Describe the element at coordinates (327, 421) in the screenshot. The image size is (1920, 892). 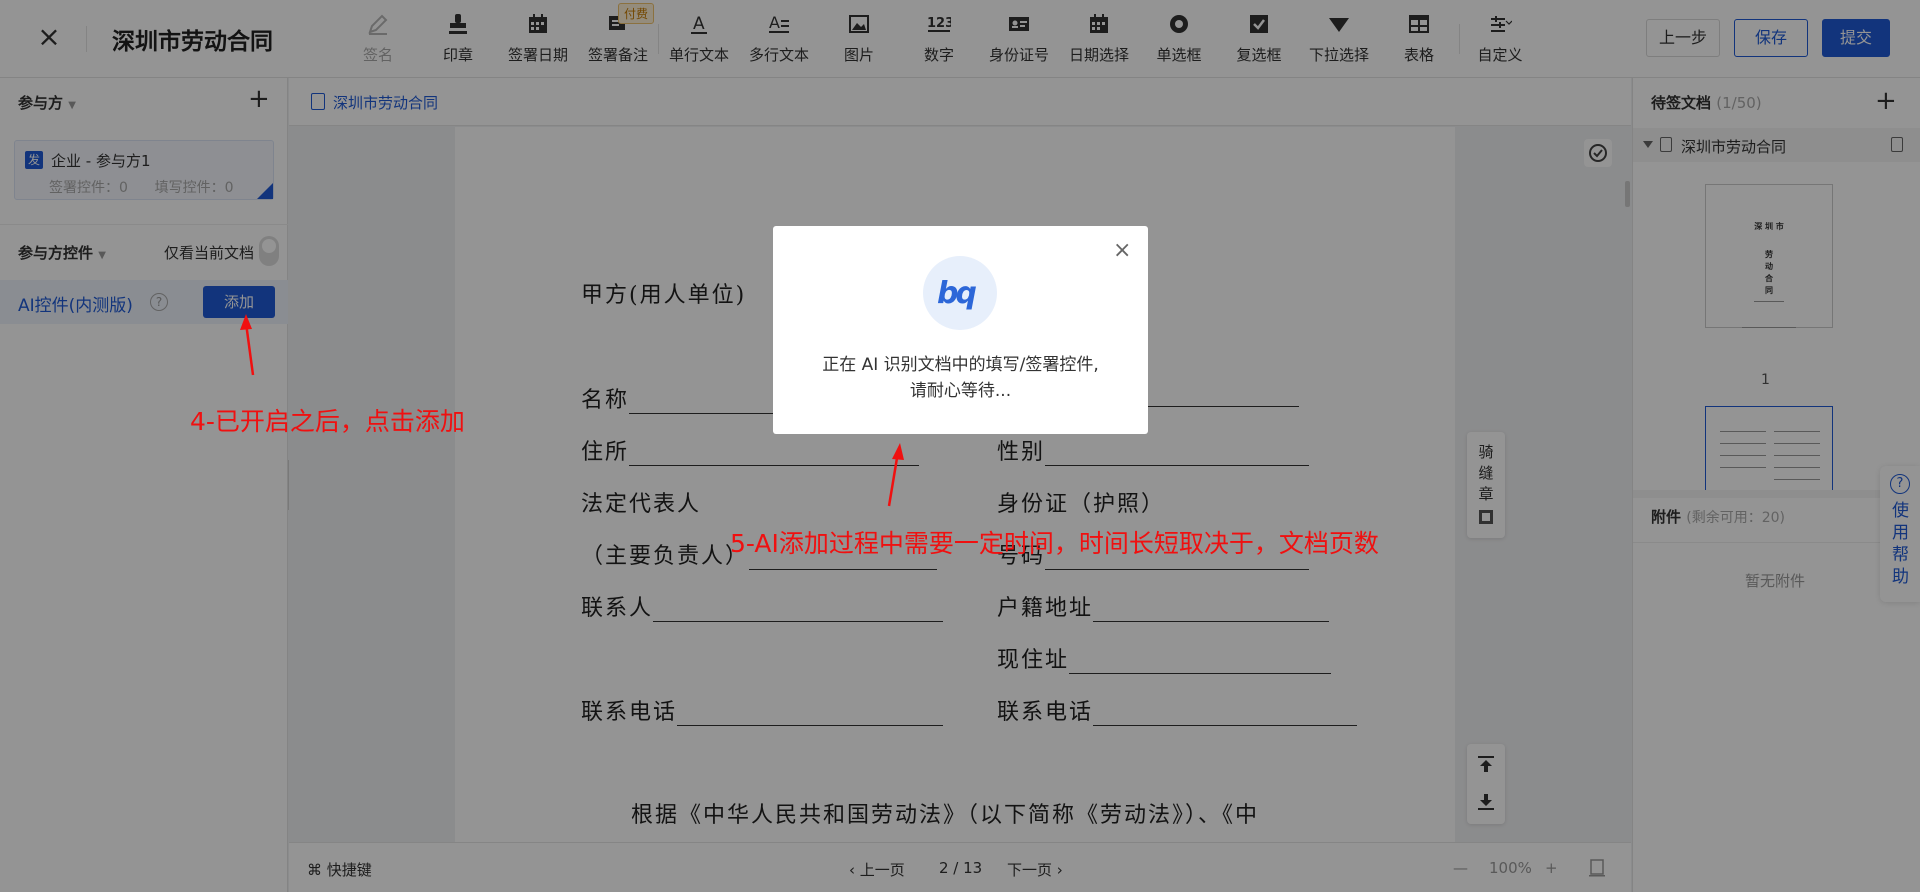
I see `annotation-step-4: 4-已开启之后，点击添加` at that location.